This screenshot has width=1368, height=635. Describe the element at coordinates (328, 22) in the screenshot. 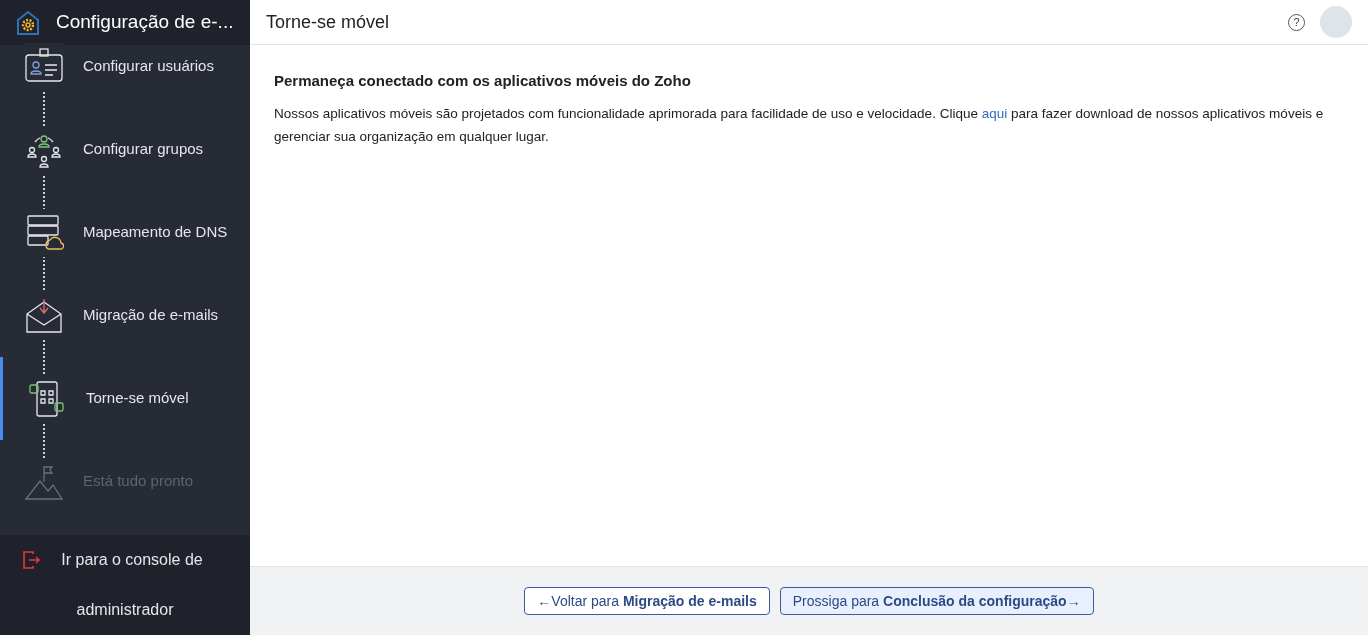

I see `page-title: Torne-se móvel` at that location.